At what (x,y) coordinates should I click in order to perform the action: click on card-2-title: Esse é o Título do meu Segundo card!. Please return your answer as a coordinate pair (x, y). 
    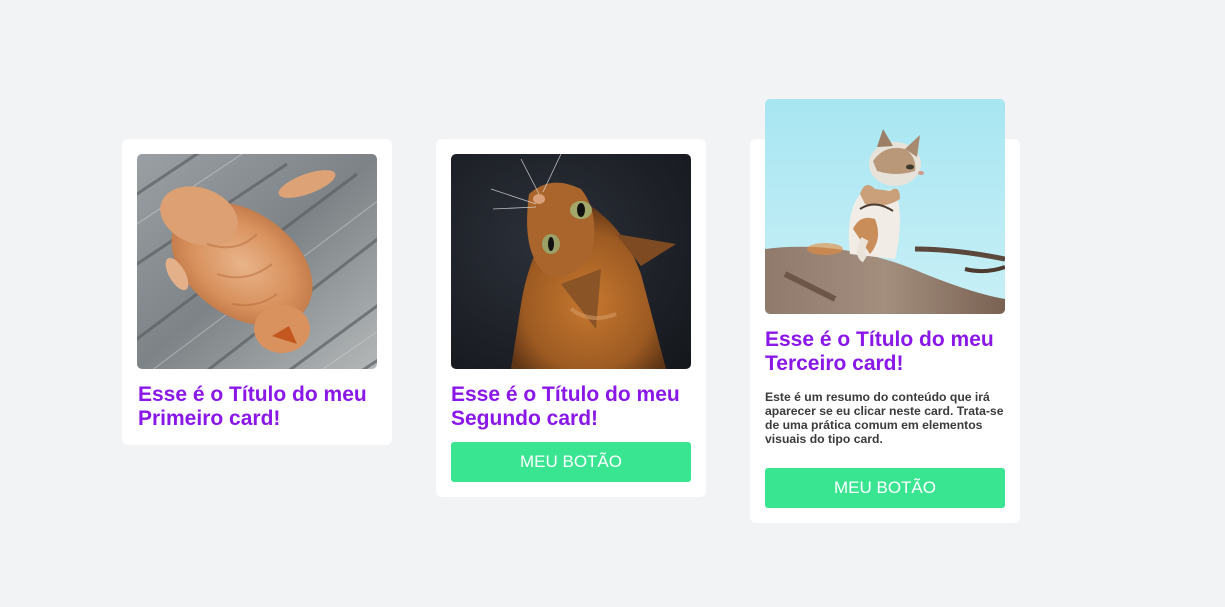
    Looking at the image, I should click on (565, 406).